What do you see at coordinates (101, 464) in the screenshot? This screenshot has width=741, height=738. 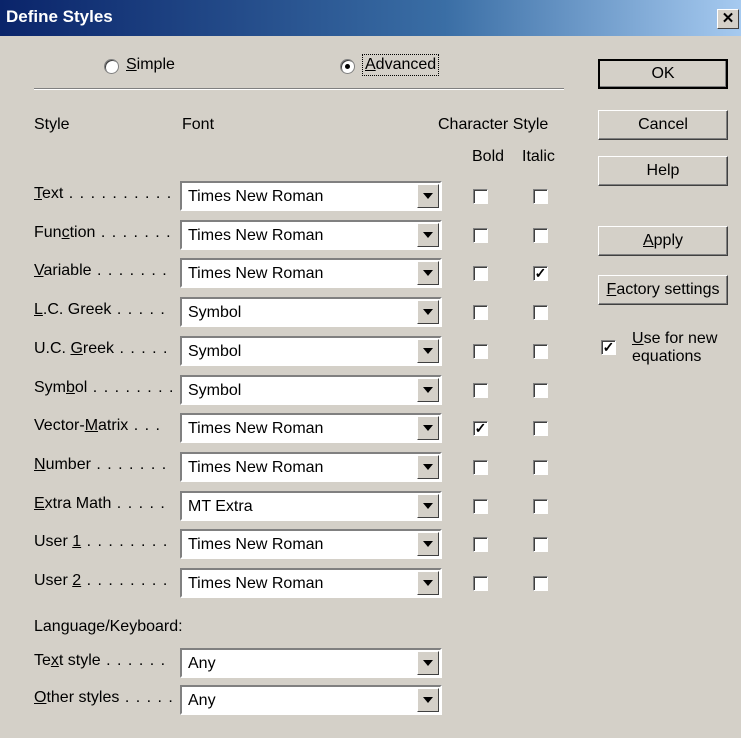 I see `style-label: Number . . . . . . .` at bounding box center [101, 464].